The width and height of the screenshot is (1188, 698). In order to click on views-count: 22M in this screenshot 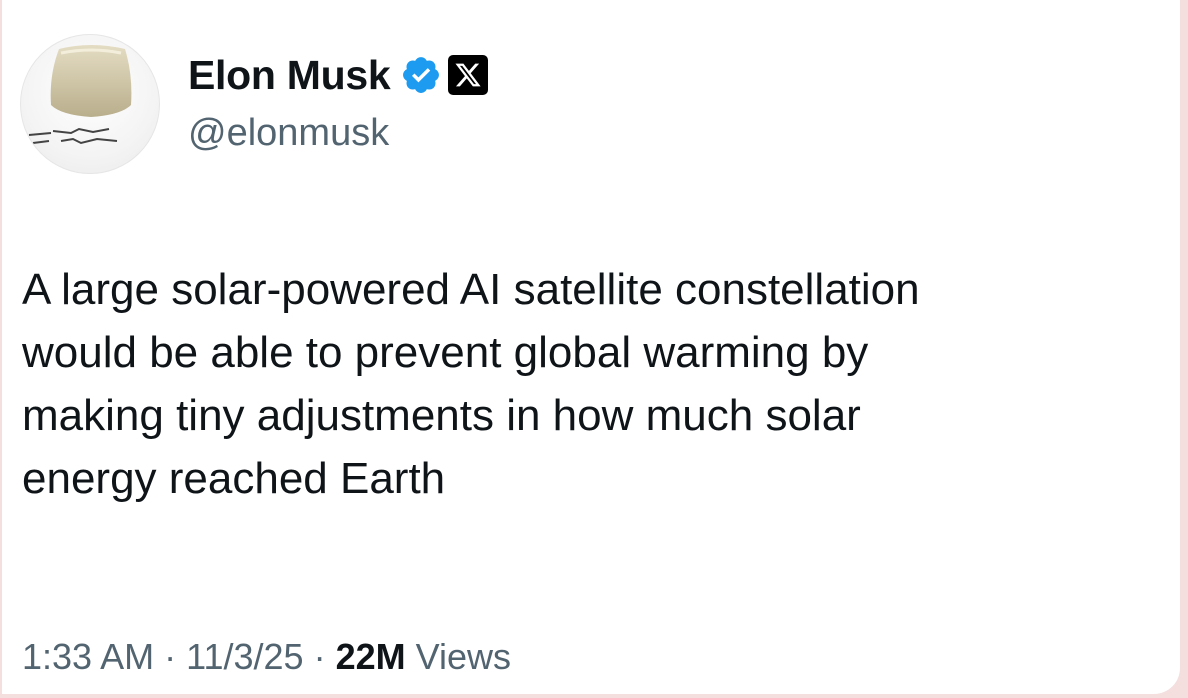, I will do `click(371, 657)`.